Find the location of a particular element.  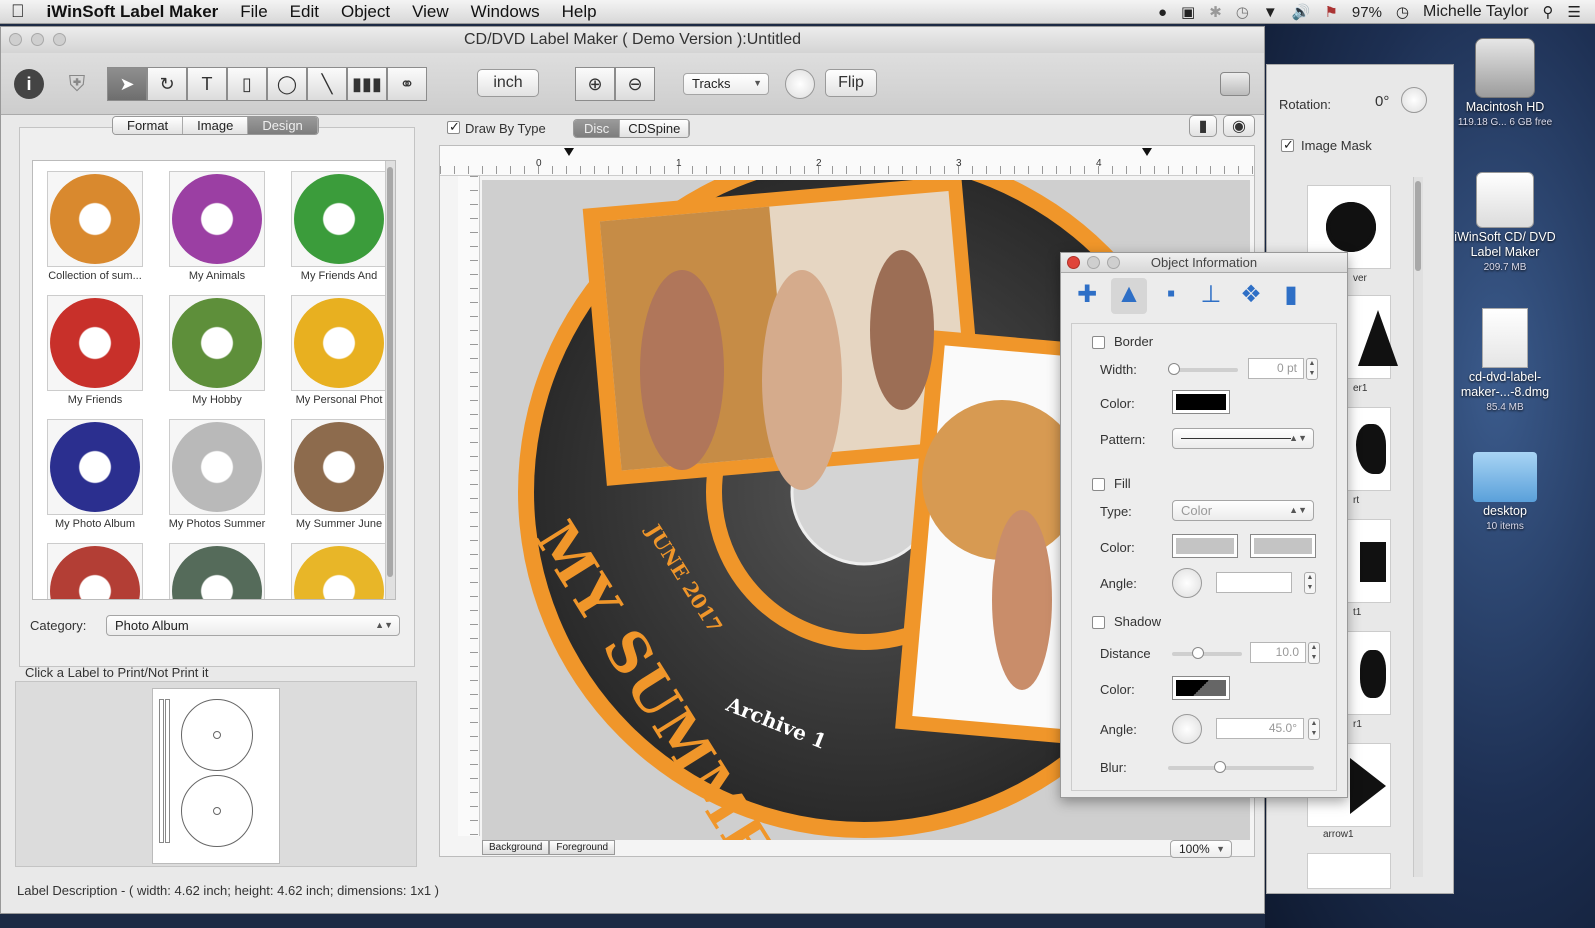

zoom-dropdown: 100% ▼ is located at coordinates (1201, 849).